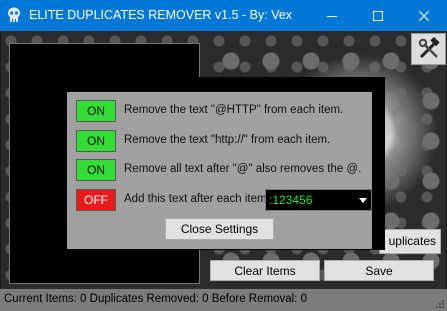 Image resolution: width=447 pixels, height=311 pixels. Describe the element at coordinates (219, 229) in the screenshot. I see `close-settings-button: Close Settings` at that location.